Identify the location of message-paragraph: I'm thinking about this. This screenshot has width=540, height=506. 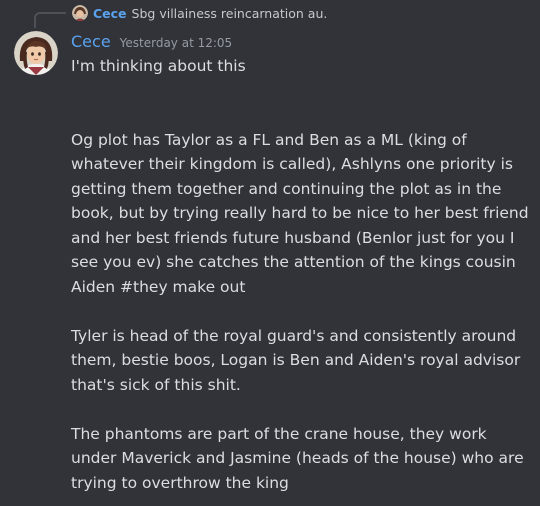
(158, 66).